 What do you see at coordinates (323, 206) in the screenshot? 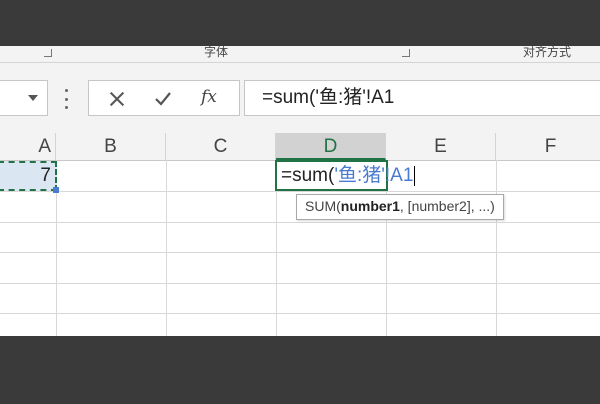
I see `tooltip-function: SUM(` at bounding box center [323, 206].